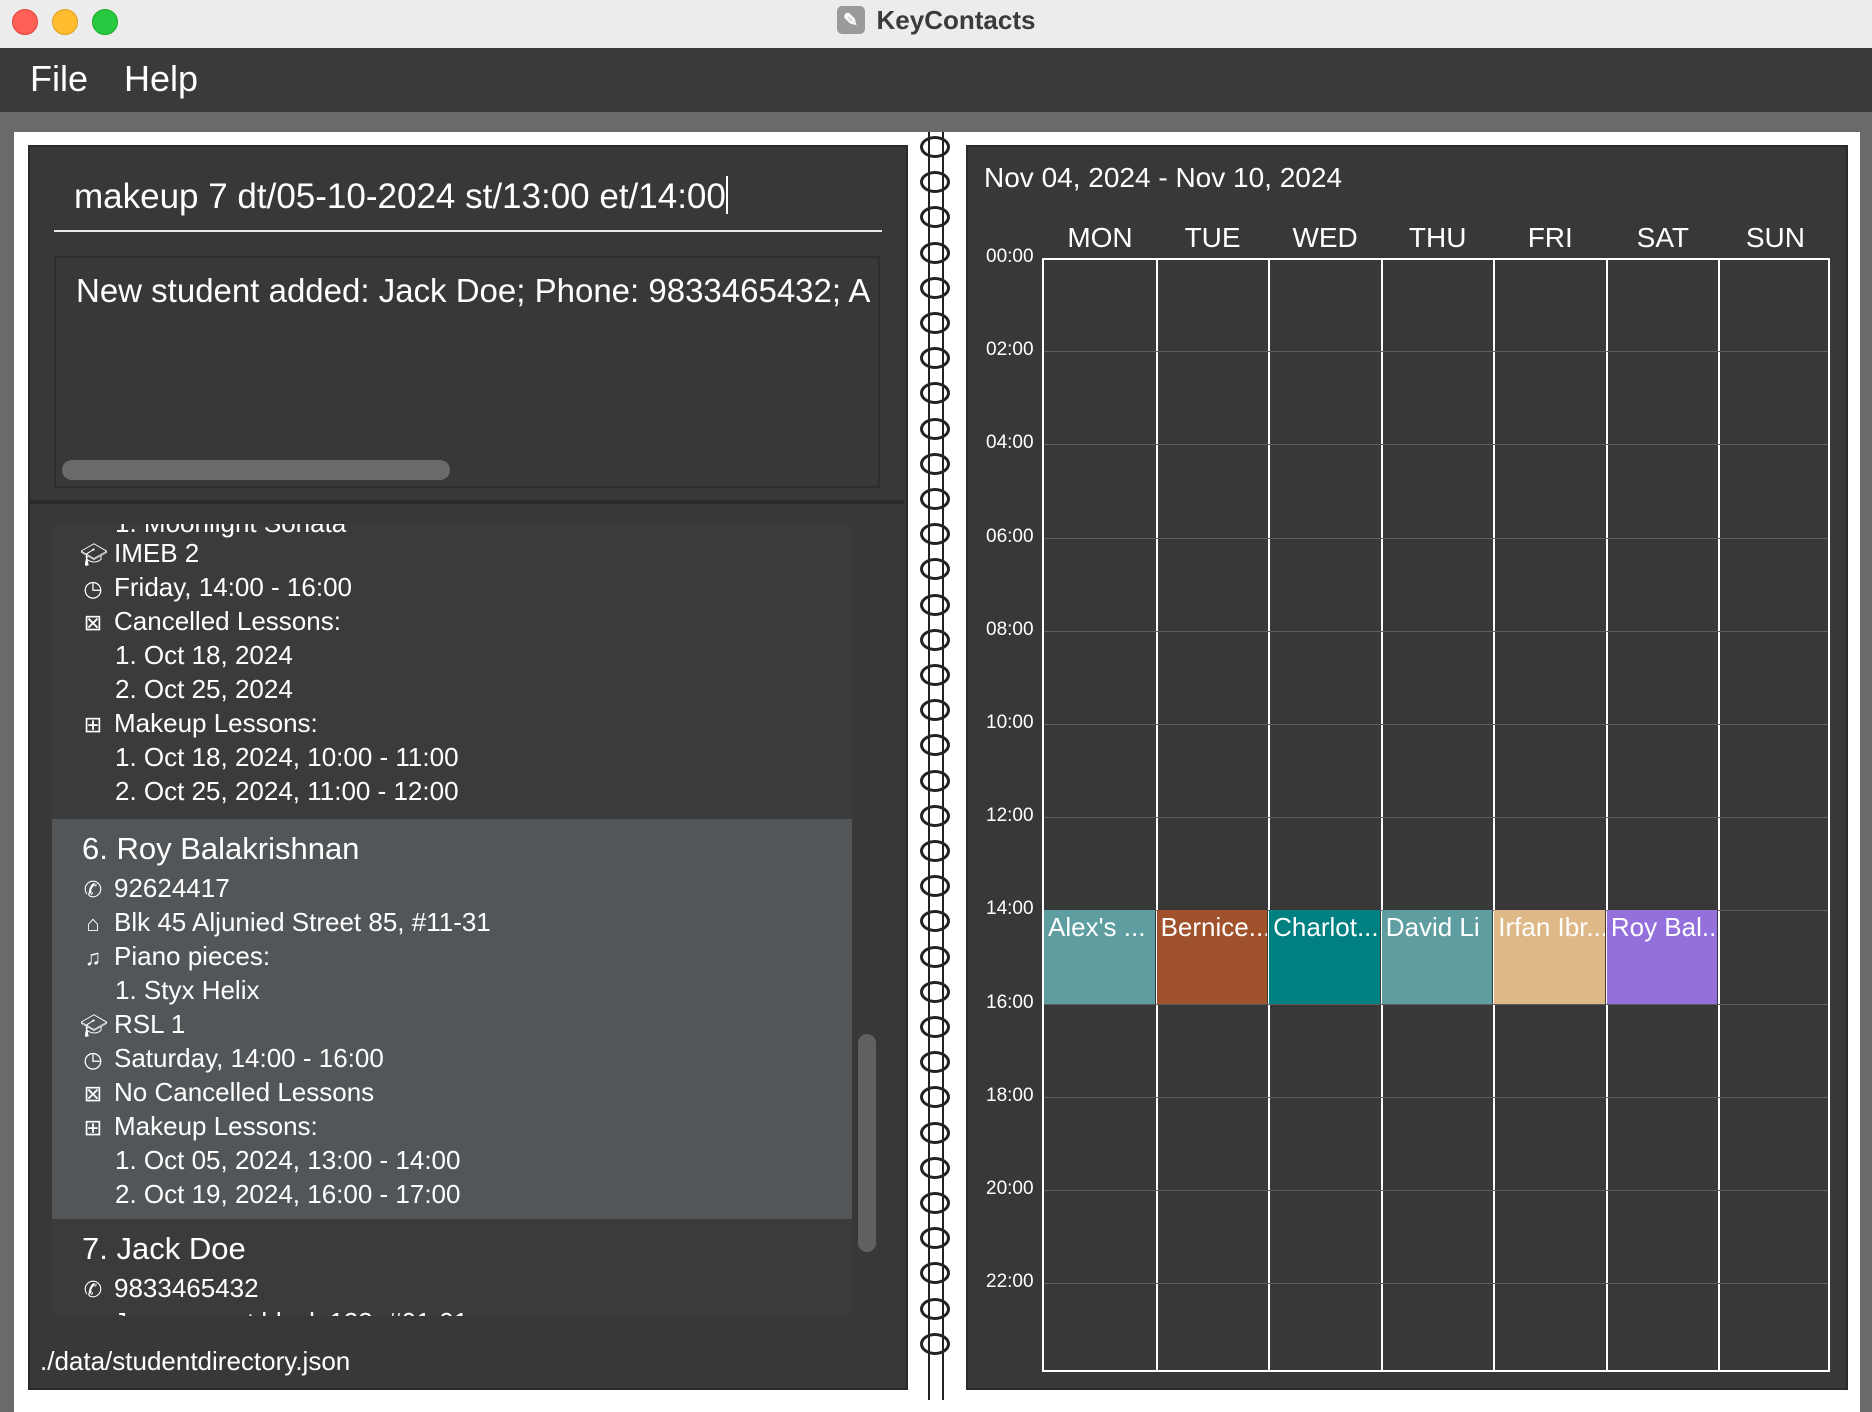 The height and width of the screenshot is (1412, 1872). I want to click on menu-help: Help, so click(161, 79).